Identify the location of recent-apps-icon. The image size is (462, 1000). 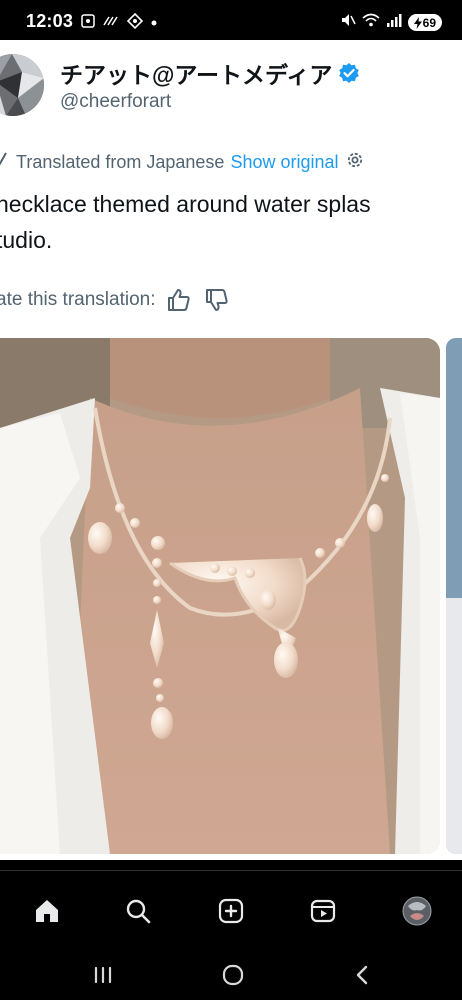
(103, 975).